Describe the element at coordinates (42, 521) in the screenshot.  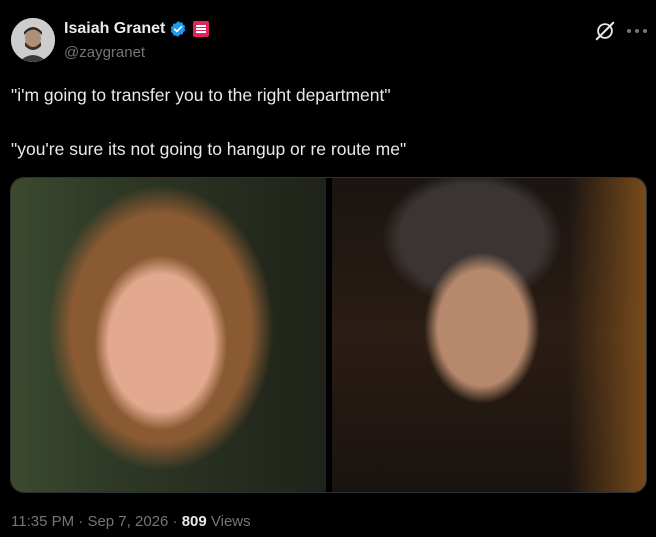
I see `tweet-time: 11:35 PM` at that location.